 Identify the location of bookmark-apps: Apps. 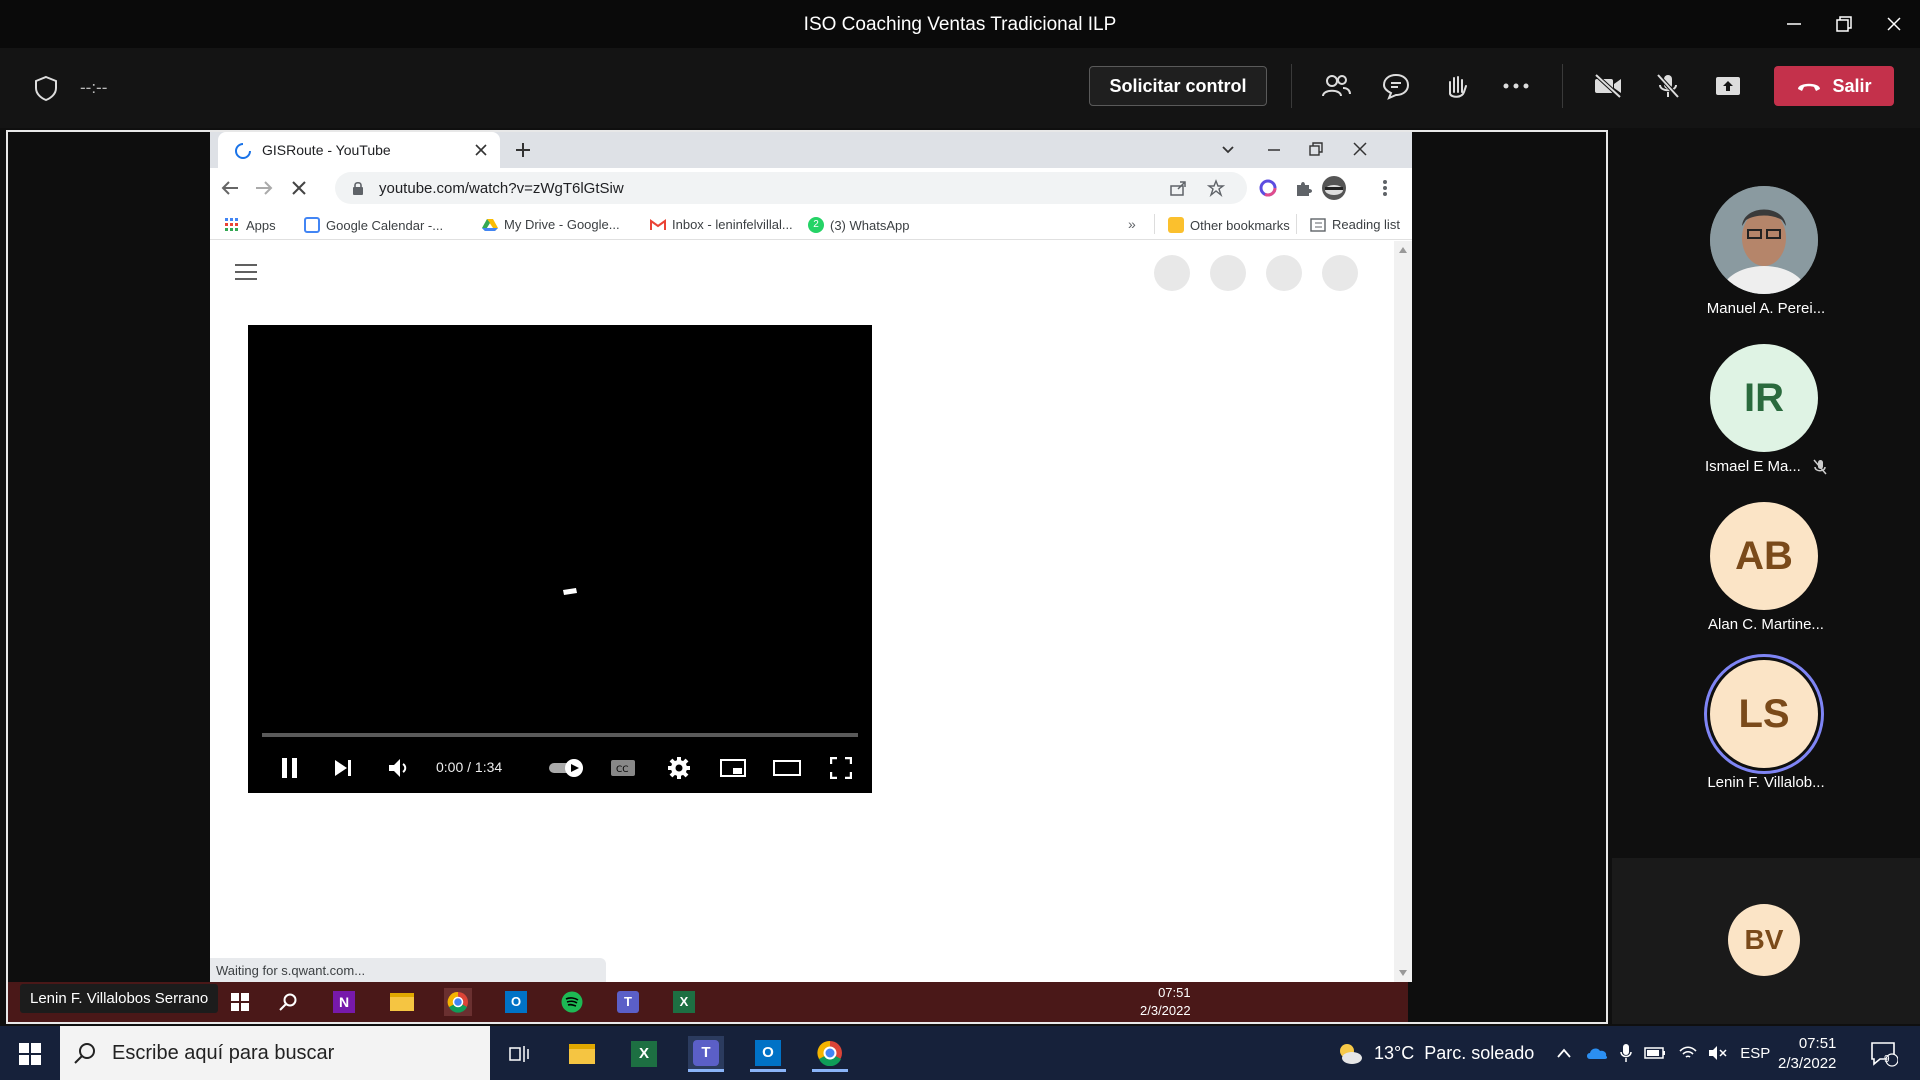
(250, 225).